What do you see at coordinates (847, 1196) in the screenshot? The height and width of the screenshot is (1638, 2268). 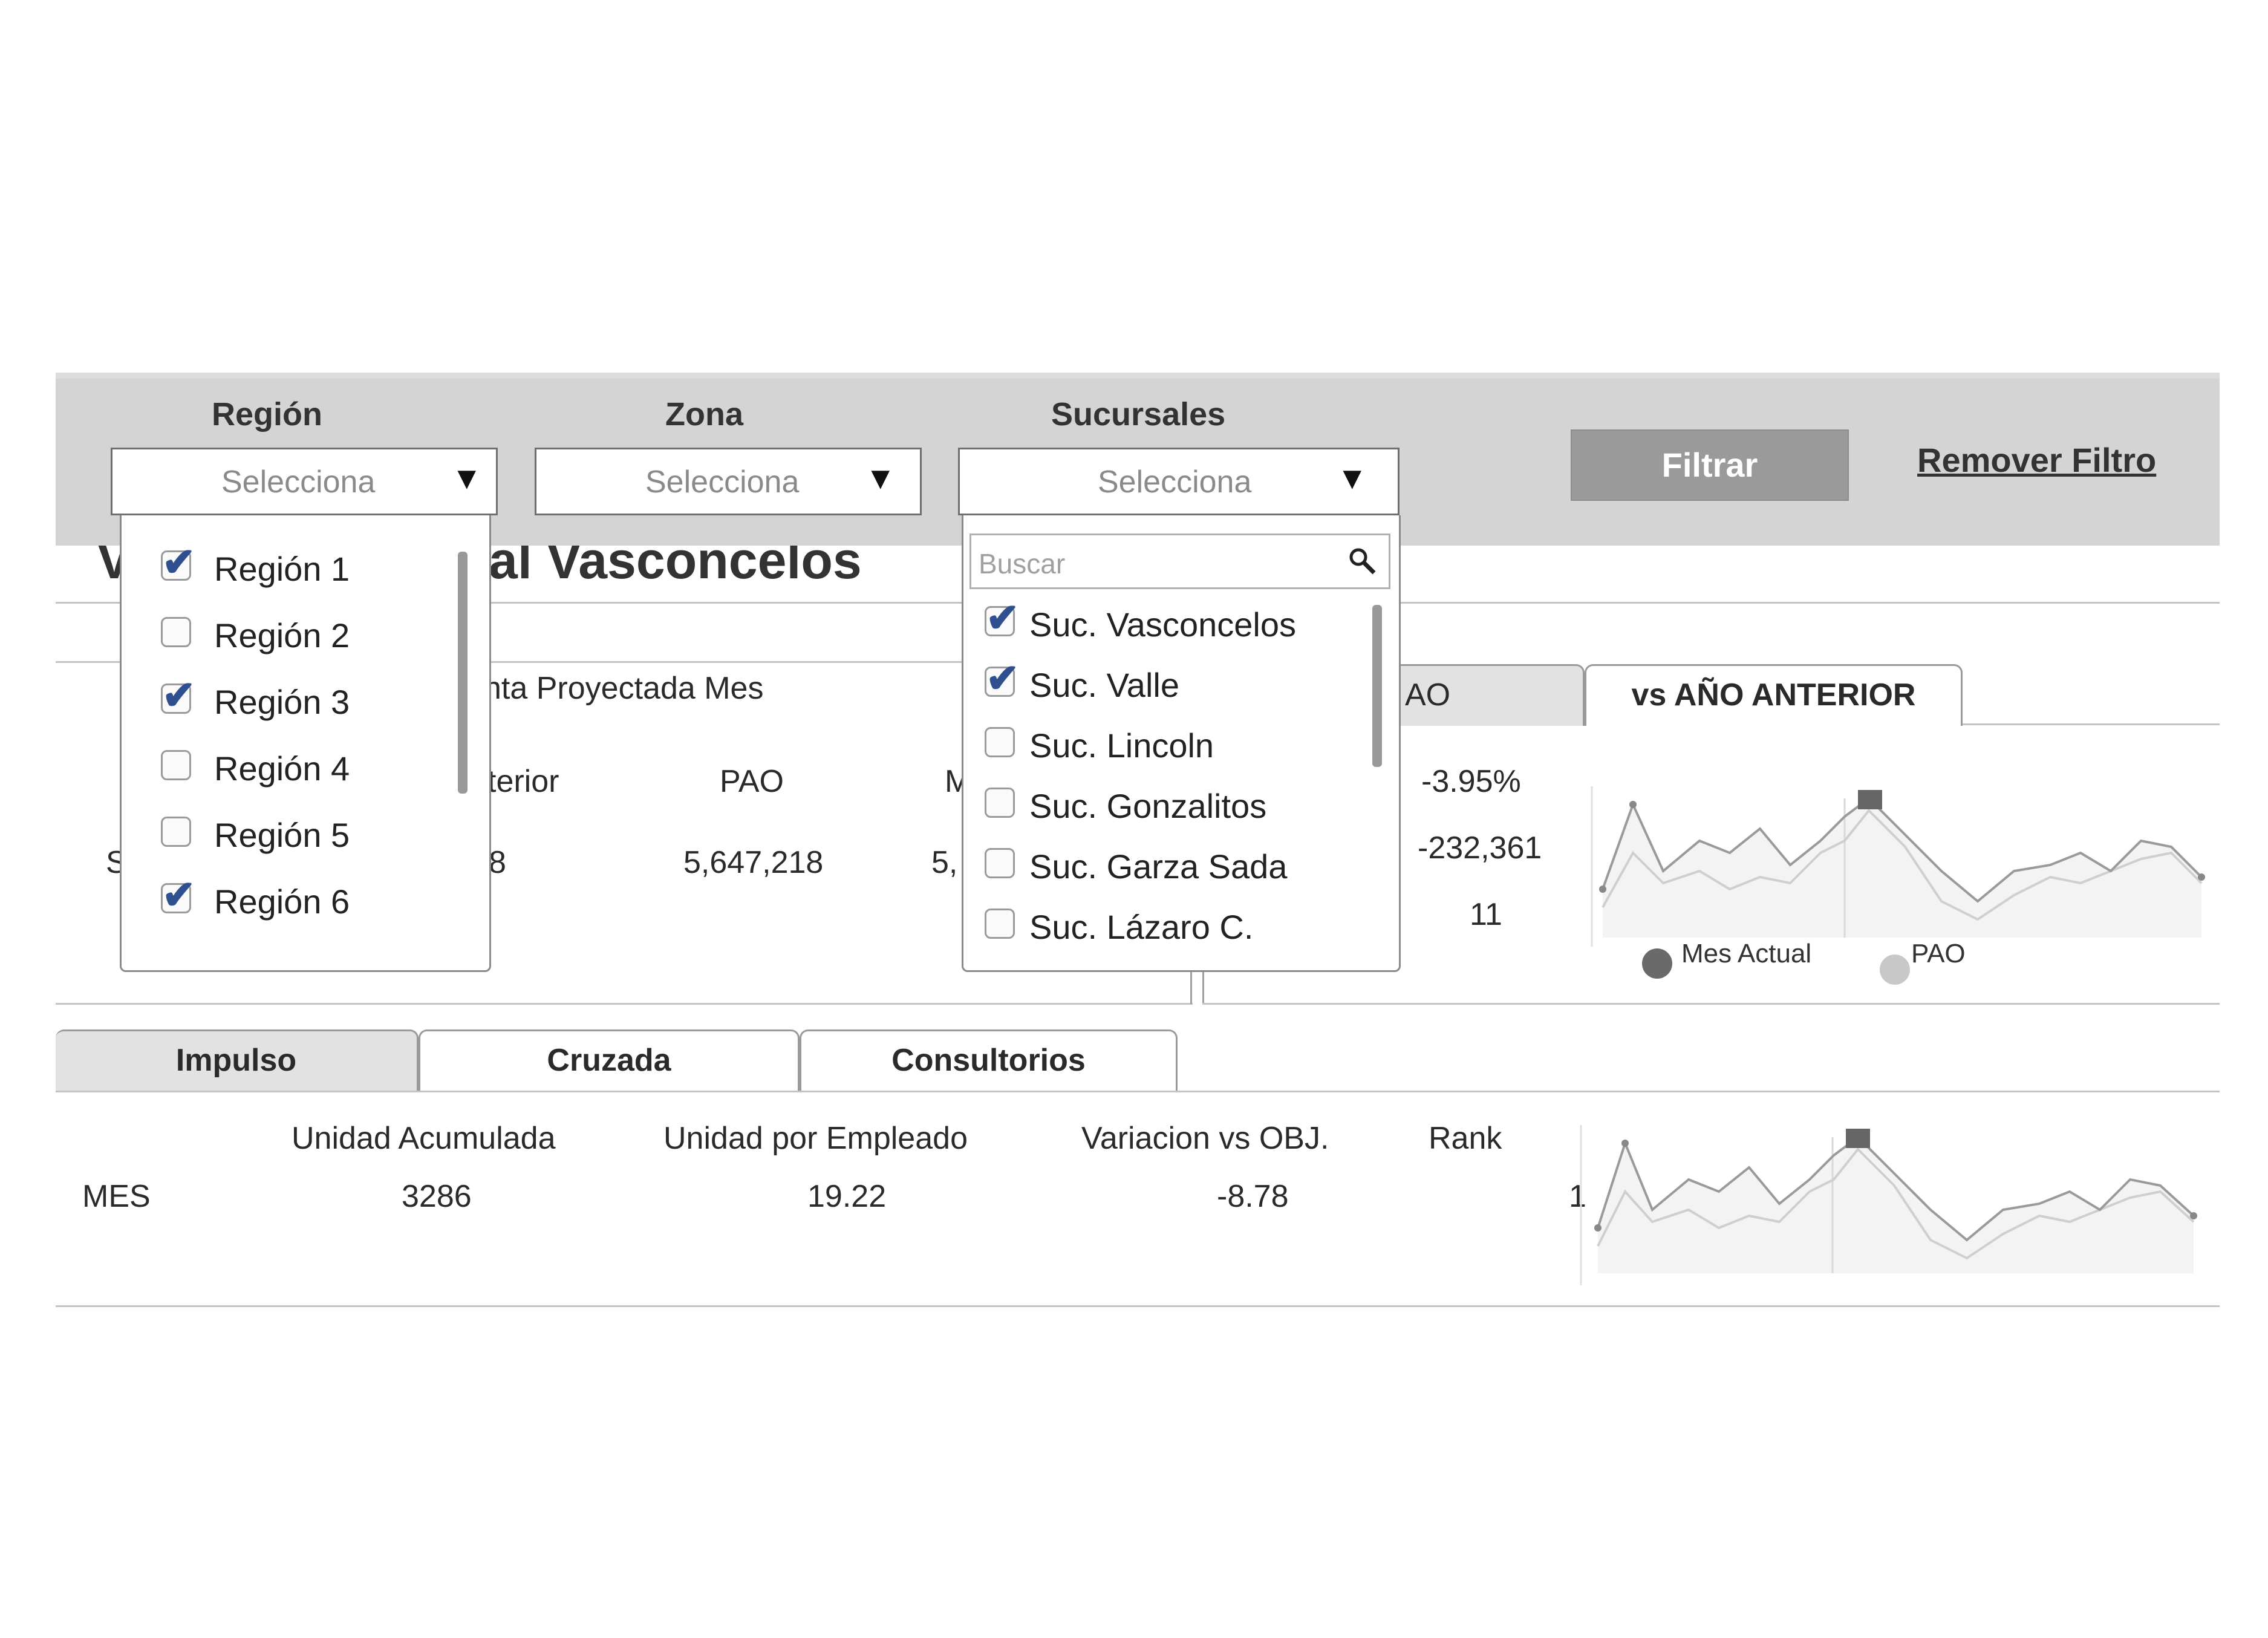 I see `value-unidad-empleado: 19.22` at bounding box center [847, 1196].